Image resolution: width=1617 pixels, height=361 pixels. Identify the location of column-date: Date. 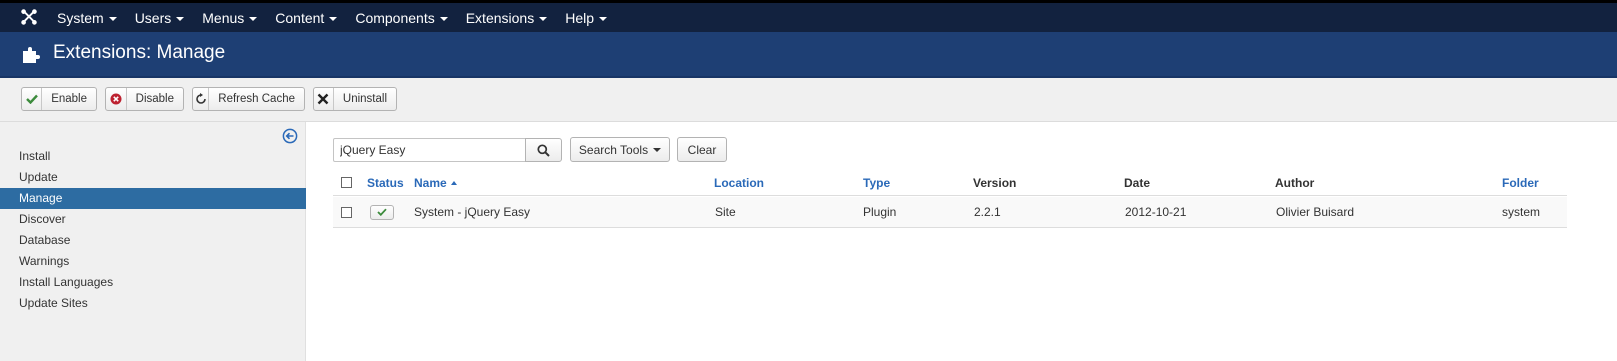
(1137, 182).